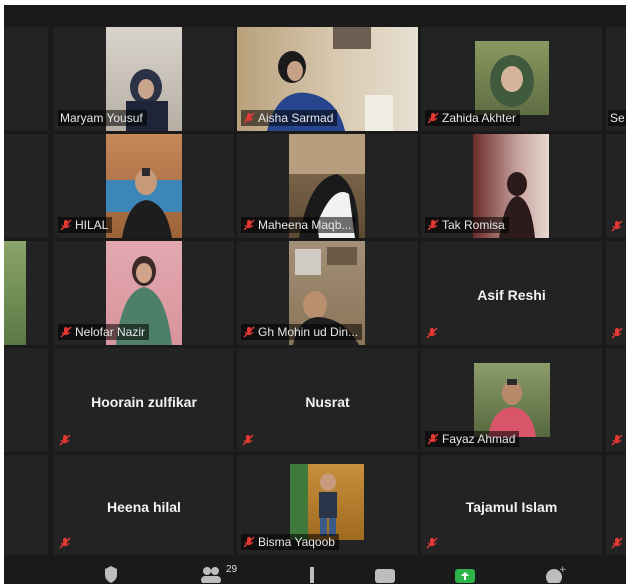 Image resolution: width=626 pixels, height=588 pixels. Describe the element at coordinates (296, 118) in the screenshot. I see `participant-name: Aisha Sarmad` at that location.